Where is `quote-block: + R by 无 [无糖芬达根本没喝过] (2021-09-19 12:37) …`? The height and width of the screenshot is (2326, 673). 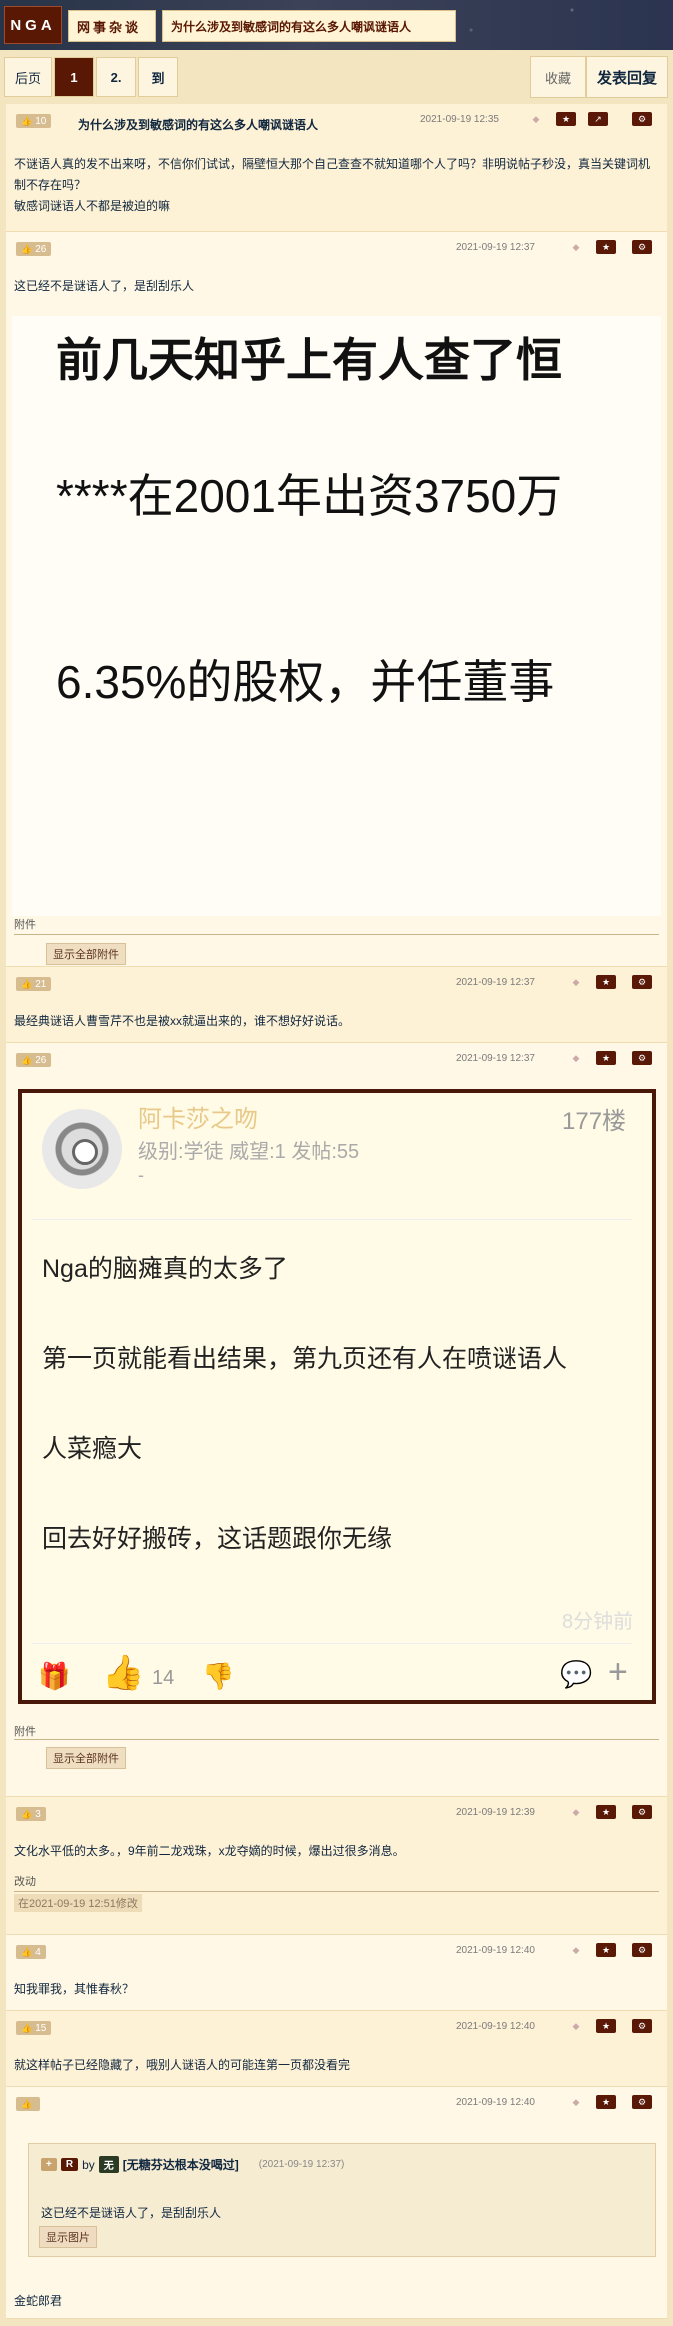 quote-block: + R by 无 [无糖芬达根本没喝过] (2021-09-19 12:37) … is located at coordinates (342, 2200).